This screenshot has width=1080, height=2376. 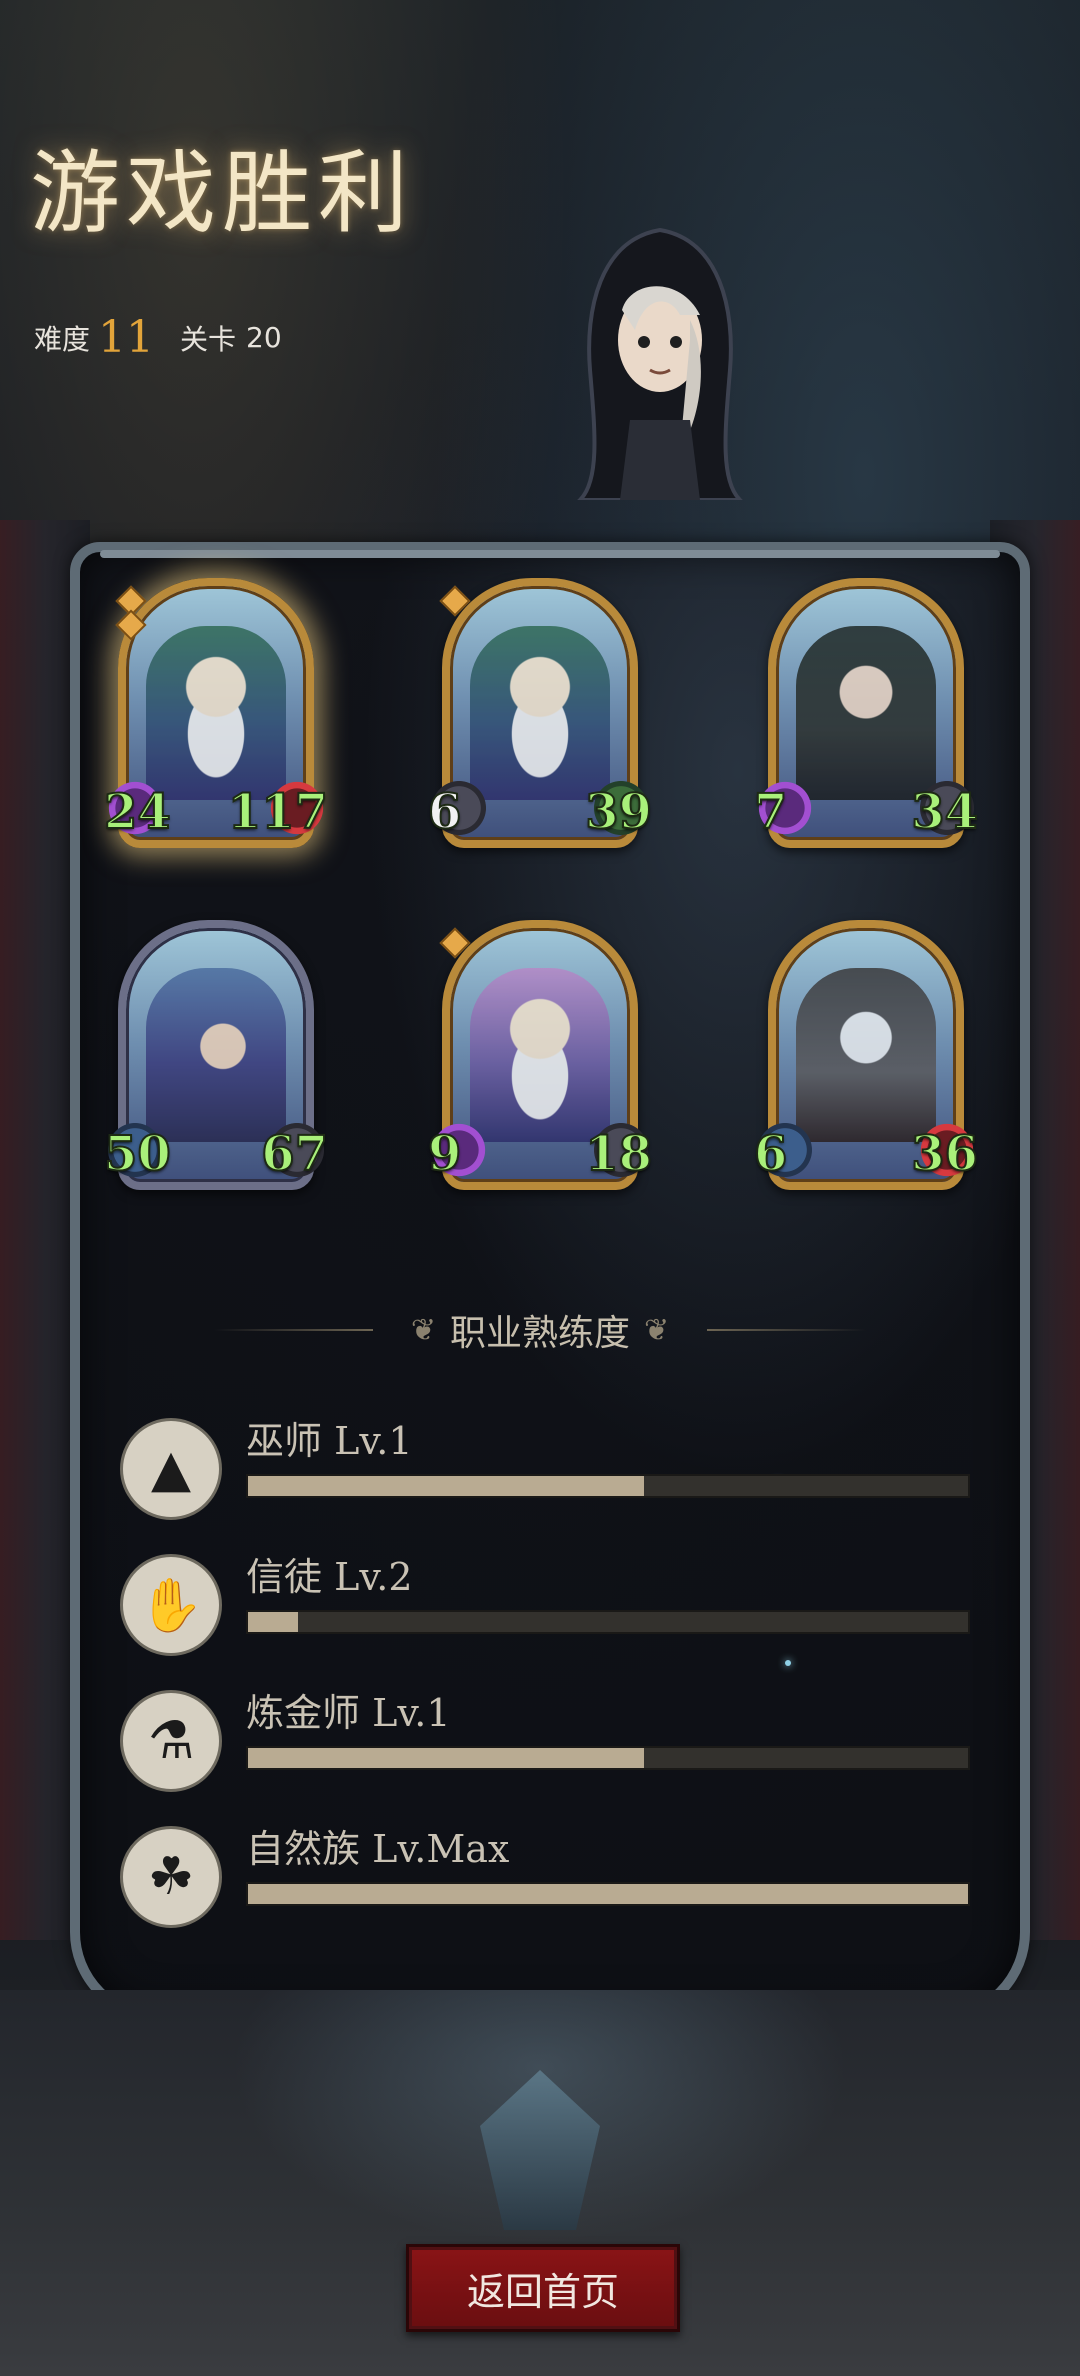 I want to click on unit-card-wizard: 24 117, so click(x=216, y=713).